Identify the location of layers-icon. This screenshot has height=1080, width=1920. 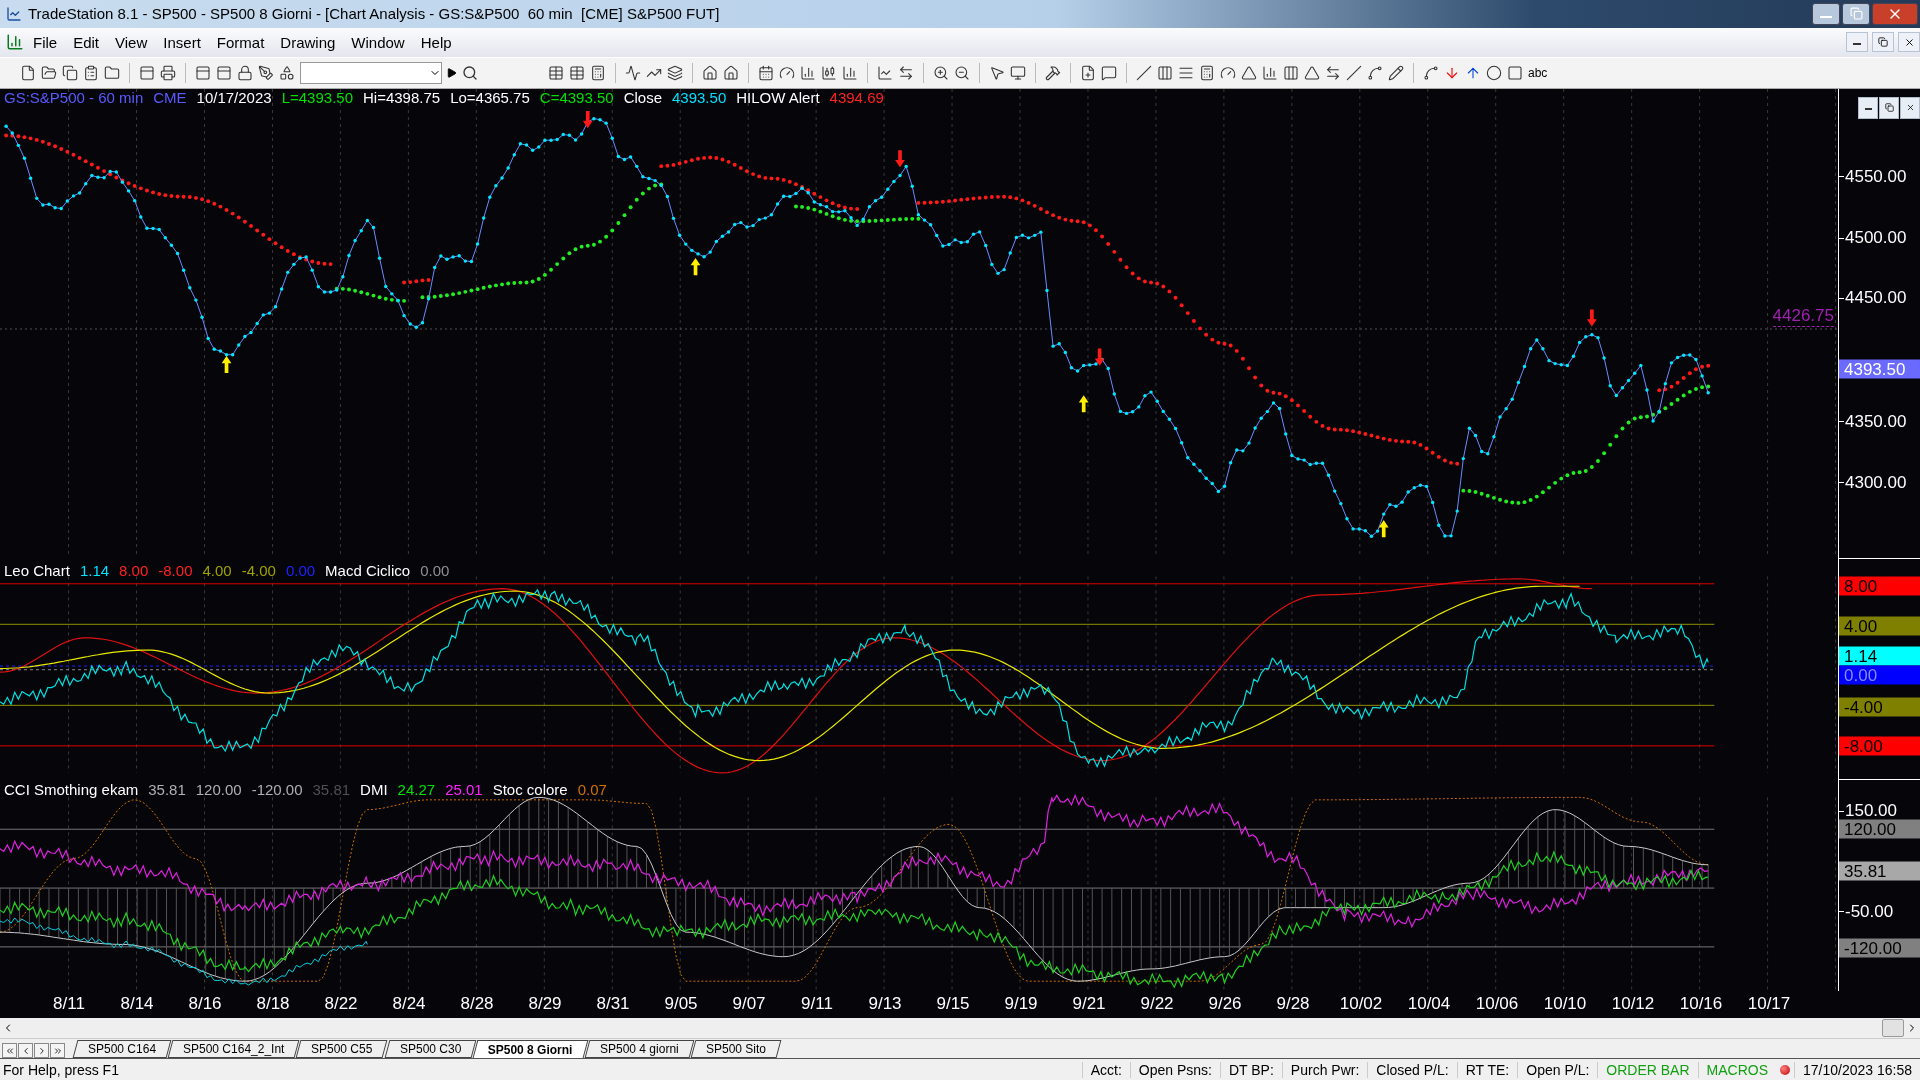
(675, 72).